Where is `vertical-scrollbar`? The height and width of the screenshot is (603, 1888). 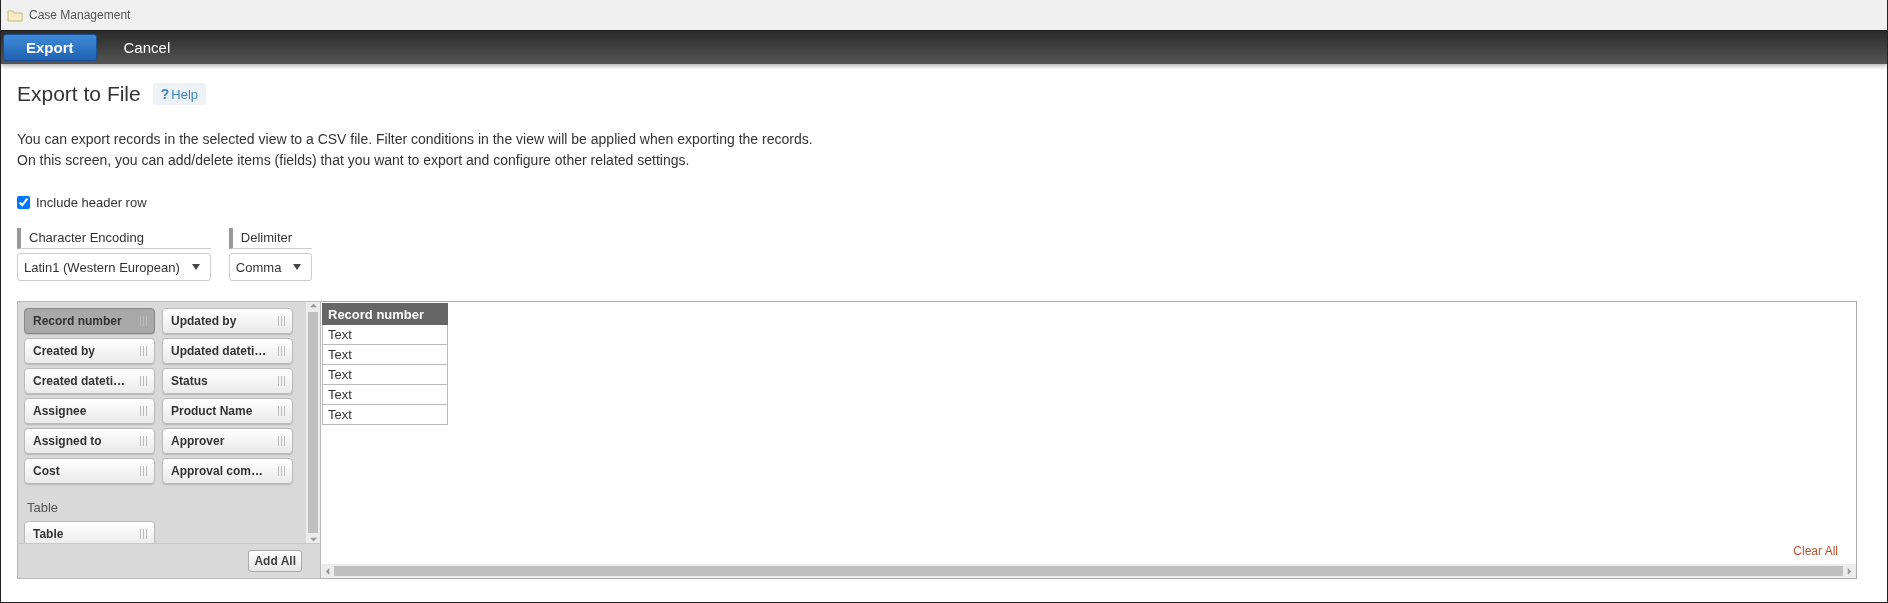
vertical-scrollbar is located at coordinates (313, 422).